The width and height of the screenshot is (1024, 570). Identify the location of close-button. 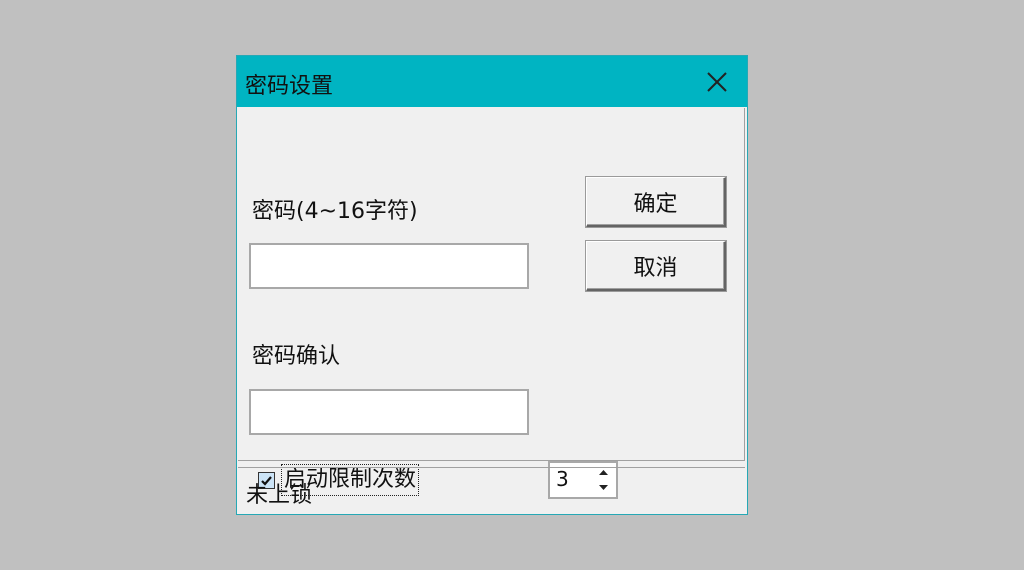
(717, 81).